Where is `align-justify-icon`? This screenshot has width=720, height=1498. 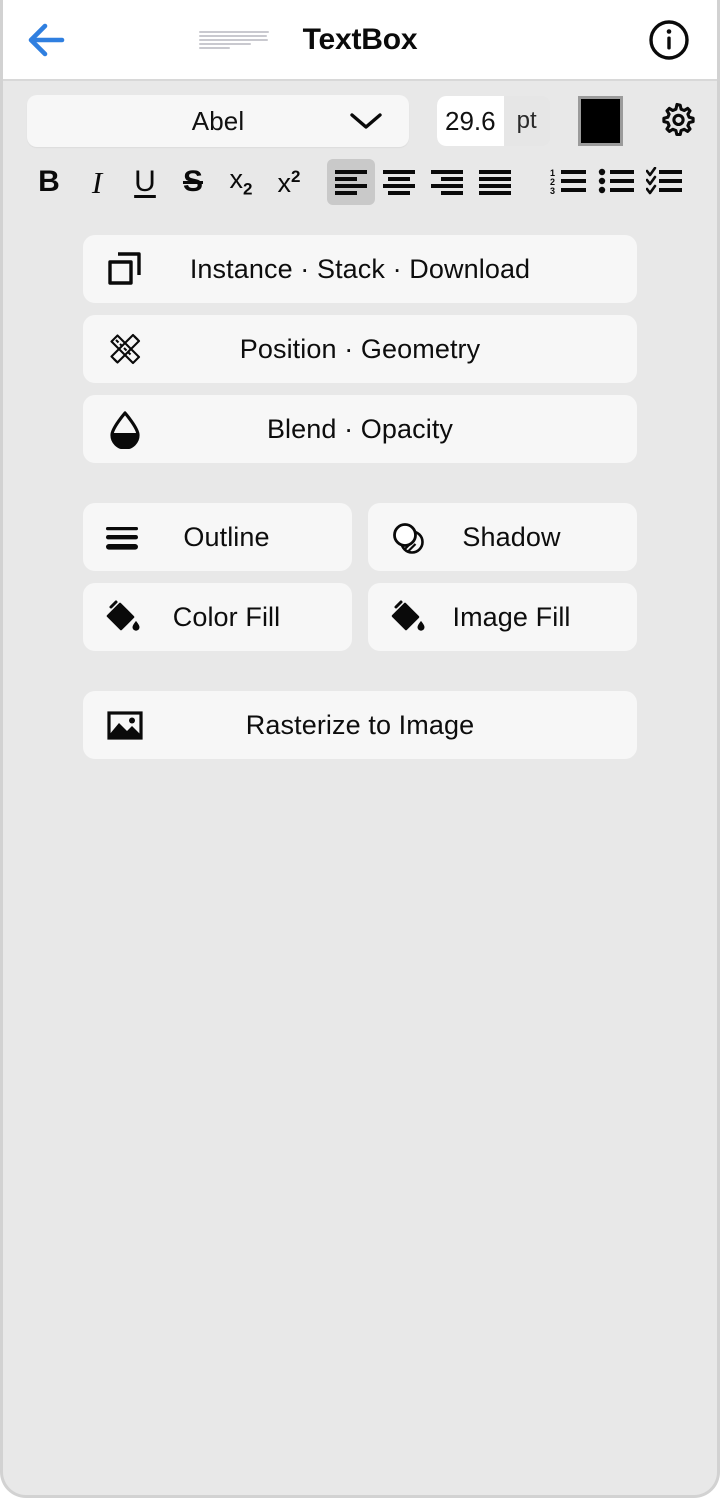
align-justify-icon is located at coordinates (495, 182).